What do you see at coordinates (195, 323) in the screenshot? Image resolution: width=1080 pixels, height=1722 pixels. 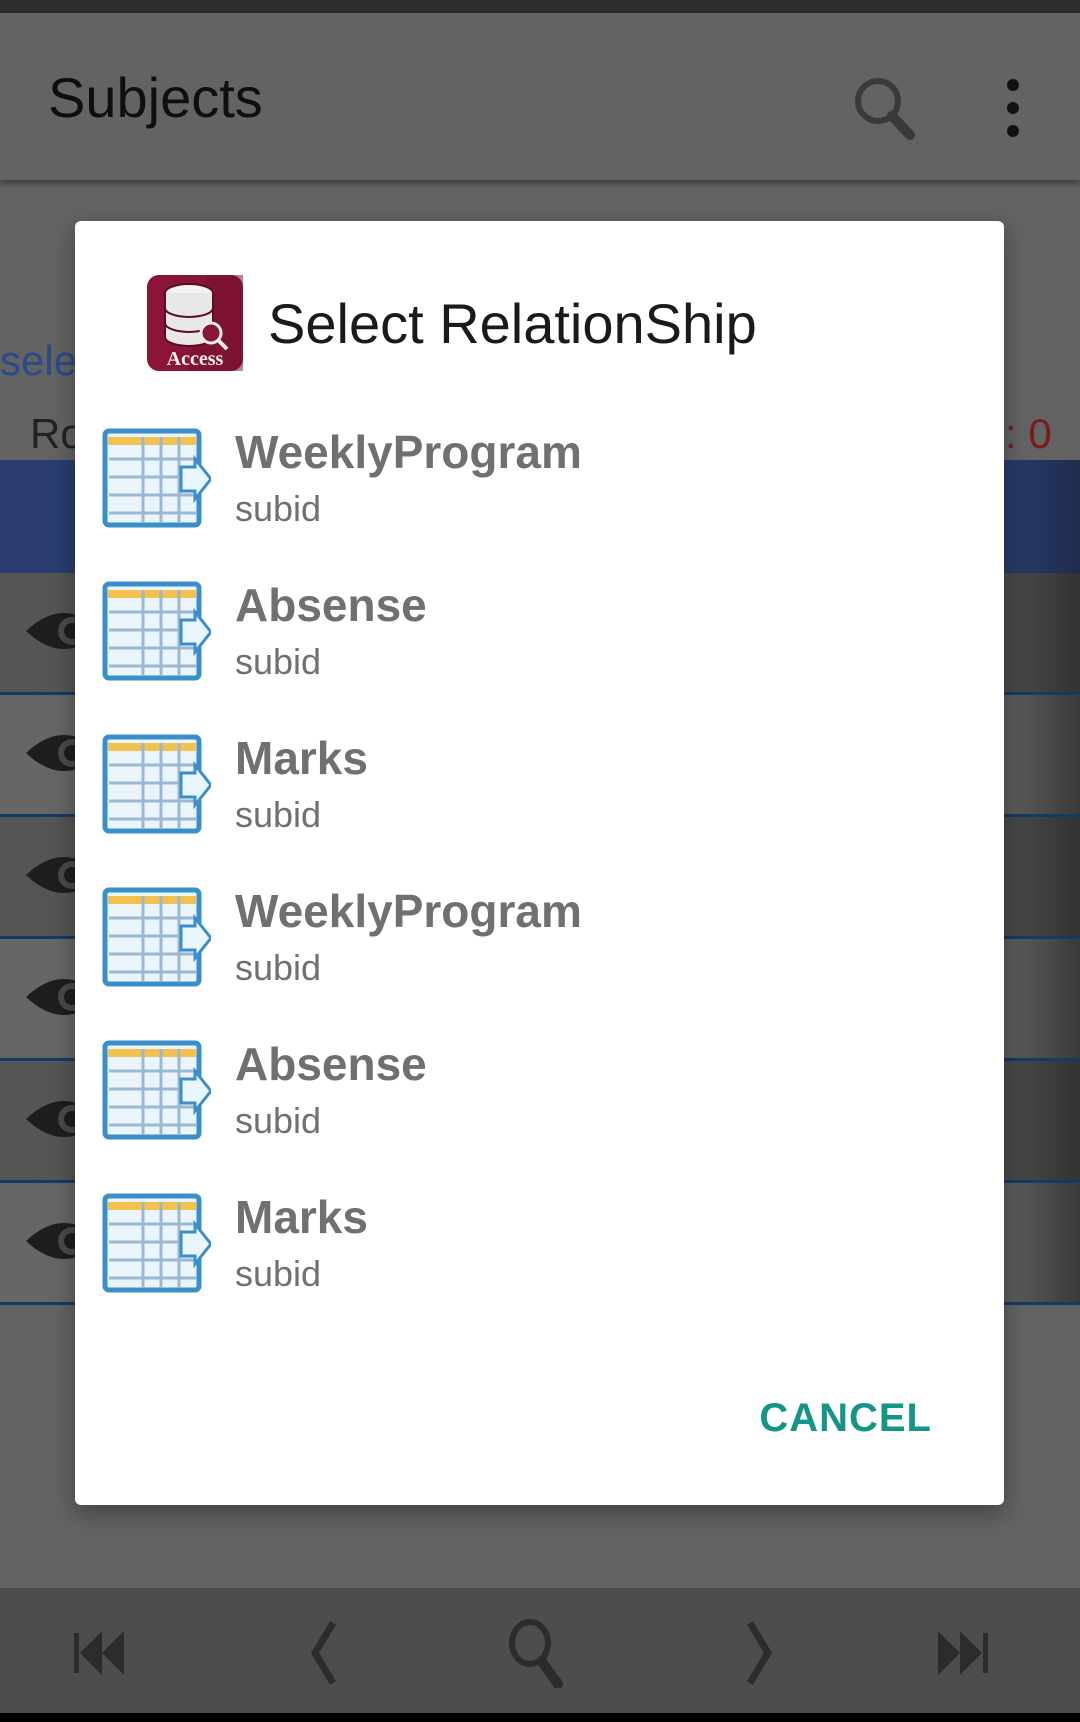 I see `access-db-icon: Access` at bounding box center [195, 323].